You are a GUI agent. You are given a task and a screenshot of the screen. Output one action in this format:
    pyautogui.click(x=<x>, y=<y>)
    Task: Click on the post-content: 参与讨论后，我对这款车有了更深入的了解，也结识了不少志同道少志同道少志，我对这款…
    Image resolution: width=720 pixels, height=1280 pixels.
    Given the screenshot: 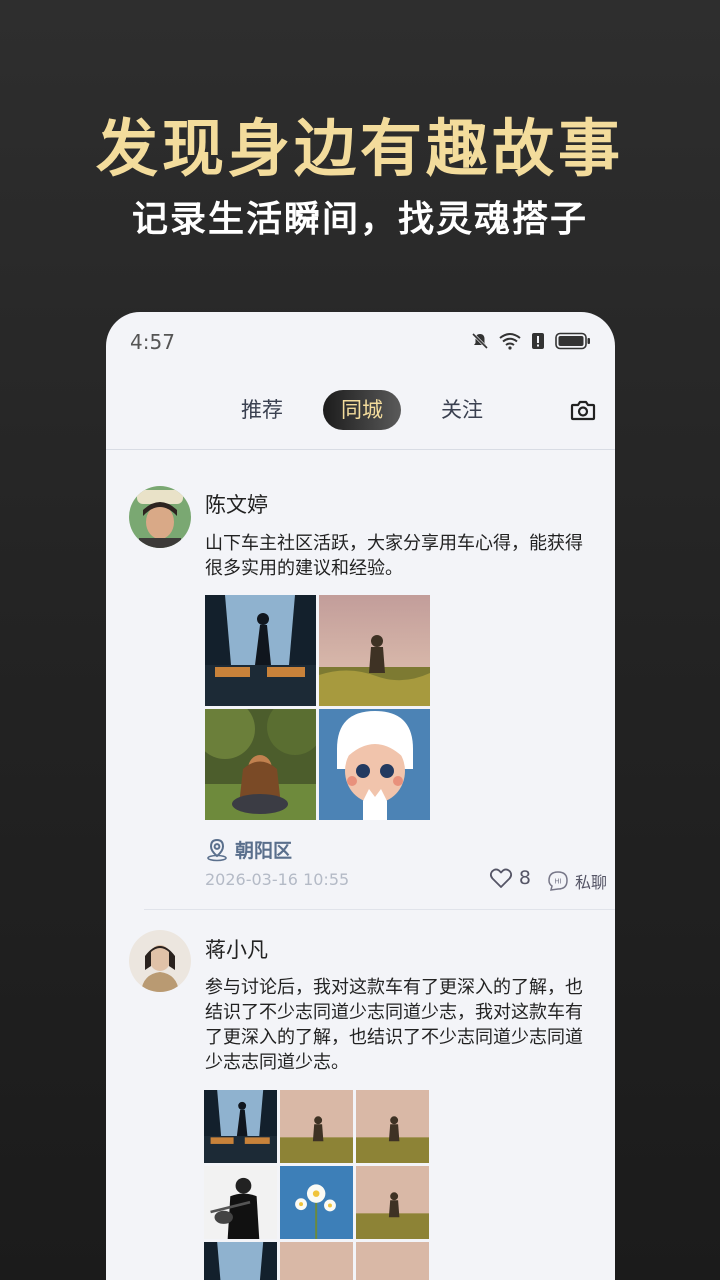 What is the action you would take?
    pyautogui.click(x=394, y=1025)
    